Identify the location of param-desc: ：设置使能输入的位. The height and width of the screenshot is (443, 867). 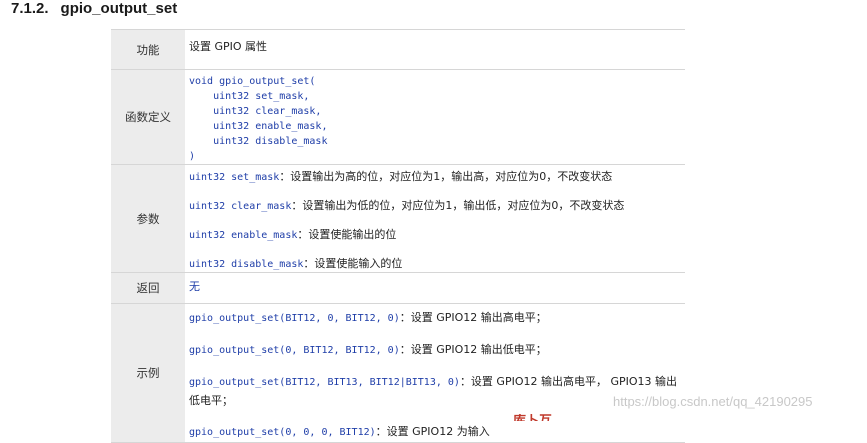
(353, 263).